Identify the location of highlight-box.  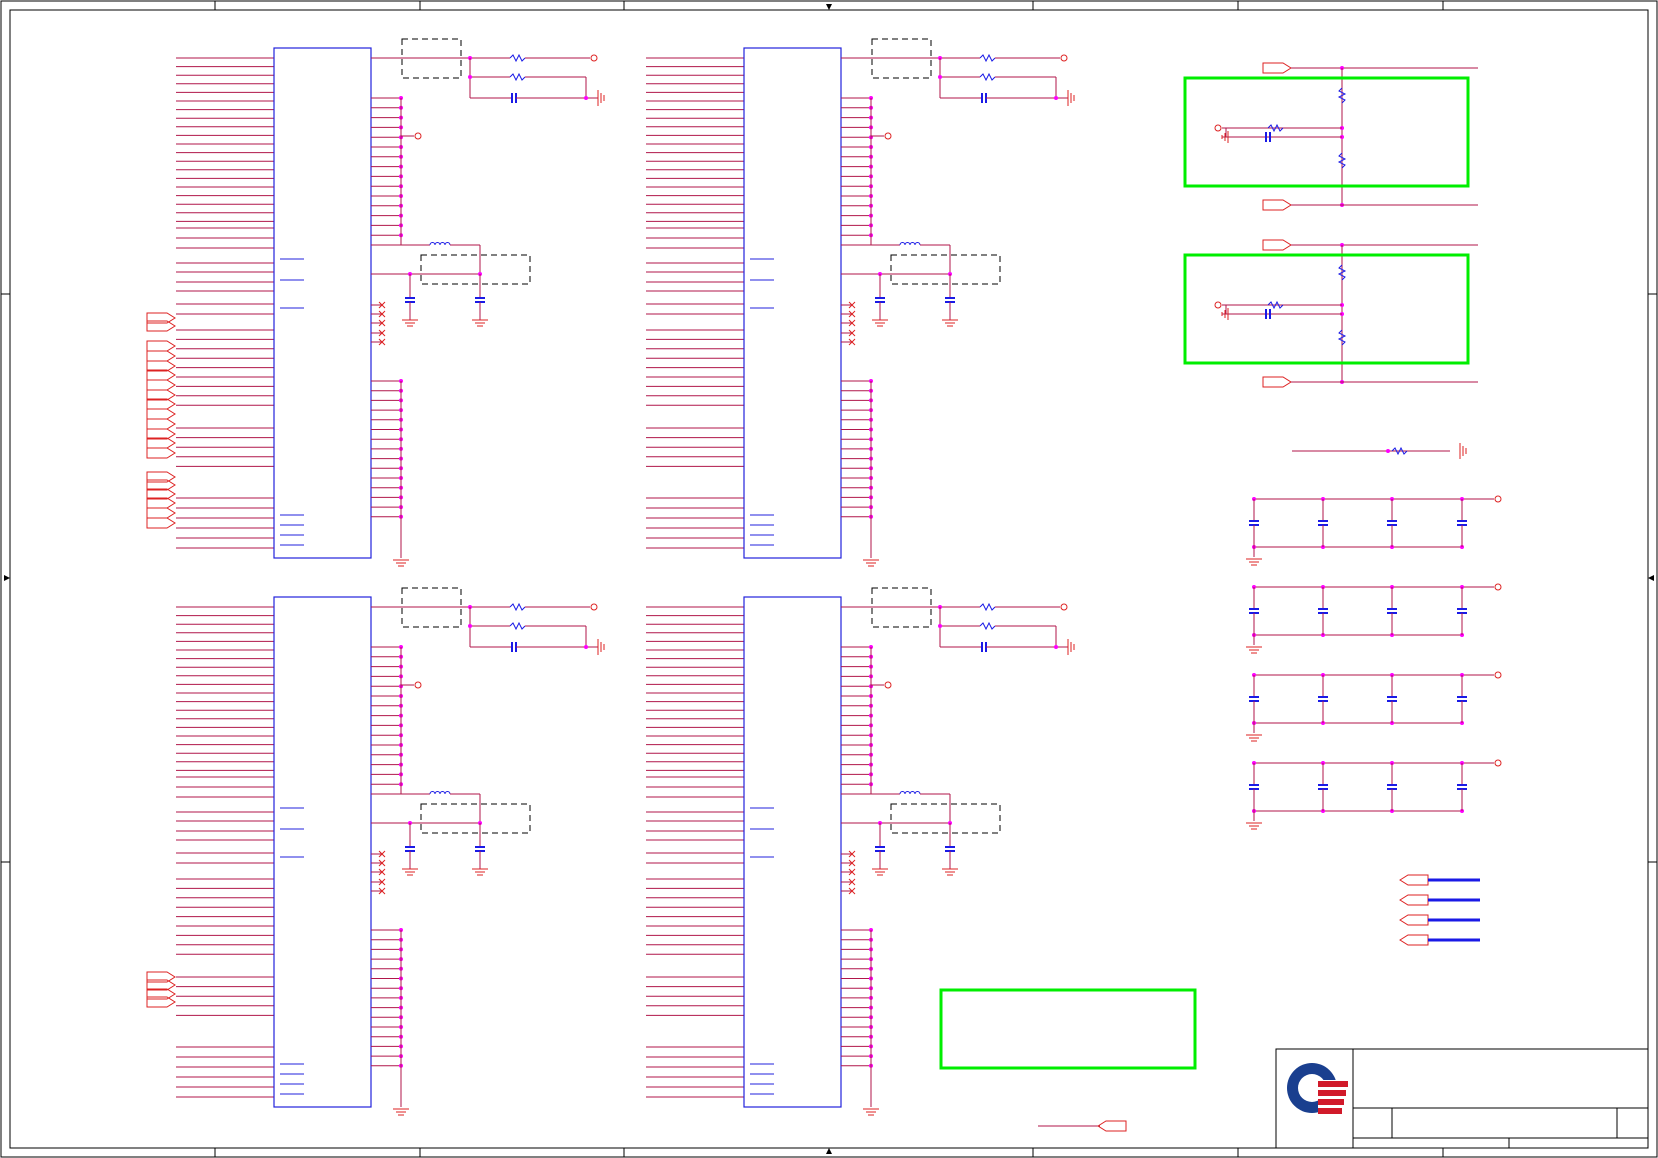
(1326, 132).